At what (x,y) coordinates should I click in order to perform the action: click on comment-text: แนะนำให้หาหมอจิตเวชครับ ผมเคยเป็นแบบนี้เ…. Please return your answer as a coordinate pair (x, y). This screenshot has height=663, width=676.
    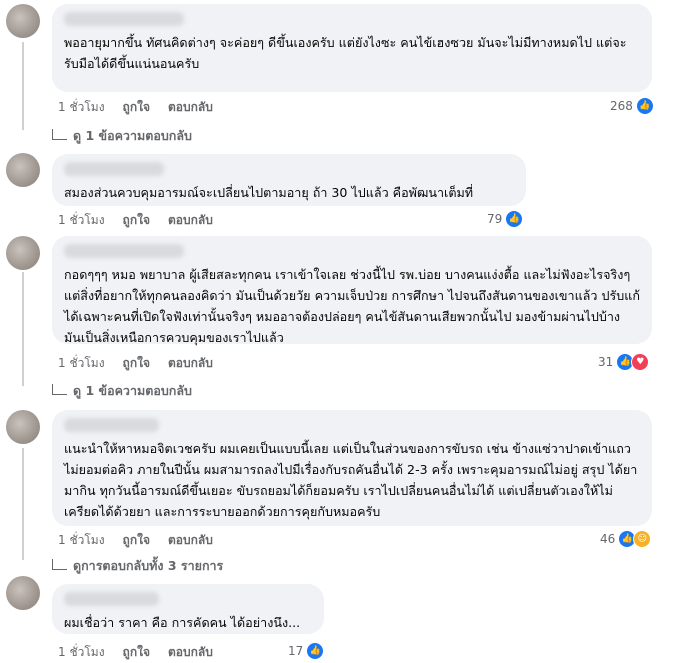
    Looking at the image, I should click on (351, 480).